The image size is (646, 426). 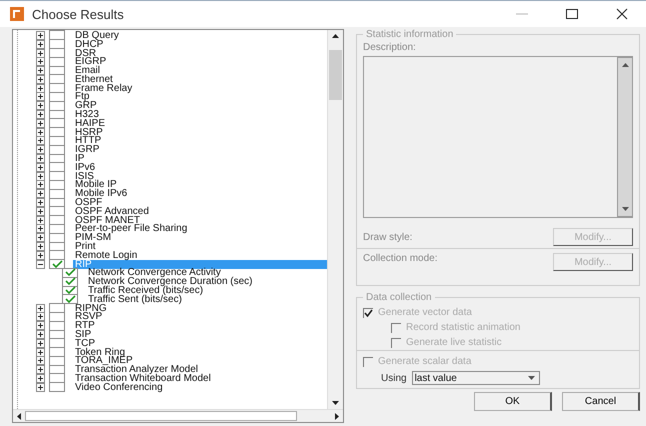 What do you see at coordinates (86, 105) in the screenshot?
I see `tree-item: GRP` at bounding box center [86, 105].